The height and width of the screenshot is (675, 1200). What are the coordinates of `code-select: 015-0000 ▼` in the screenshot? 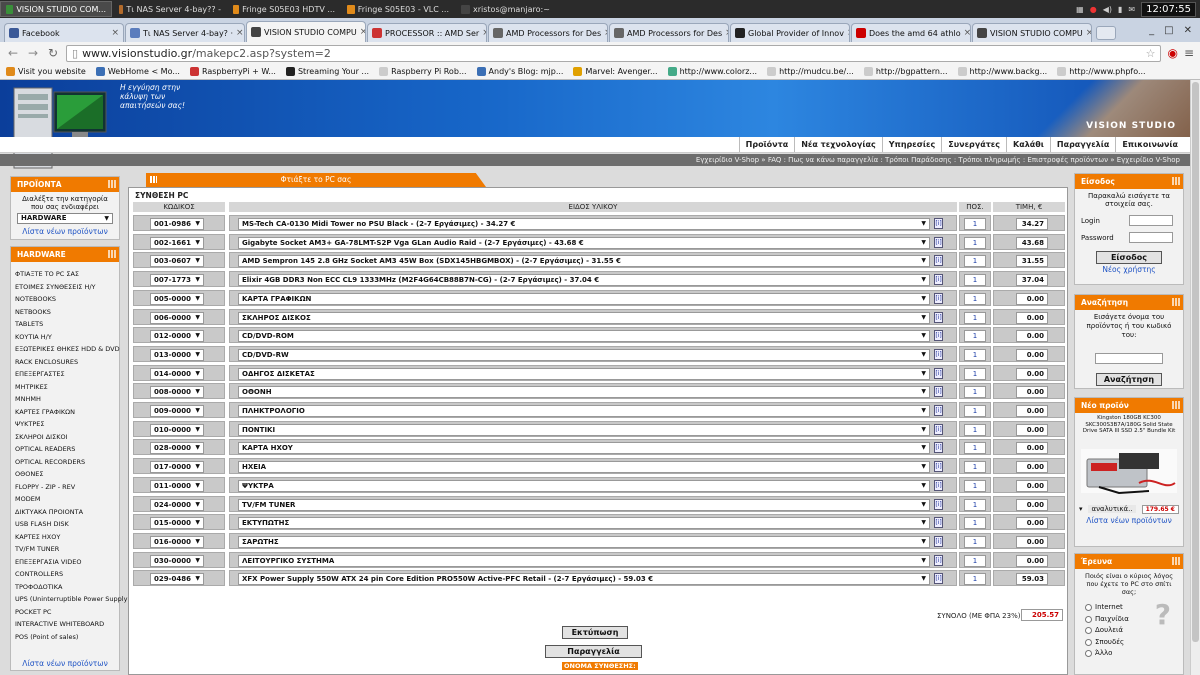 It's located at (177, 523).